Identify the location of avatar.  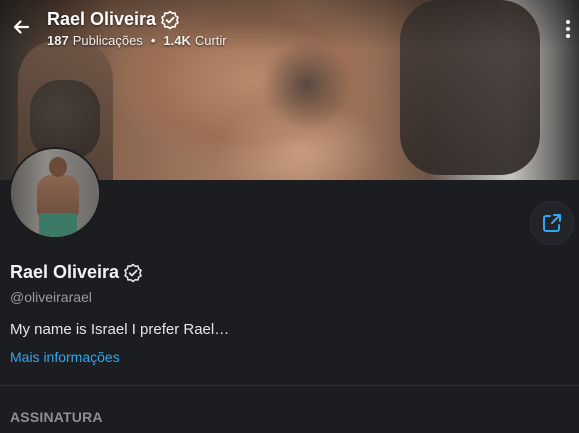
(55, 193).